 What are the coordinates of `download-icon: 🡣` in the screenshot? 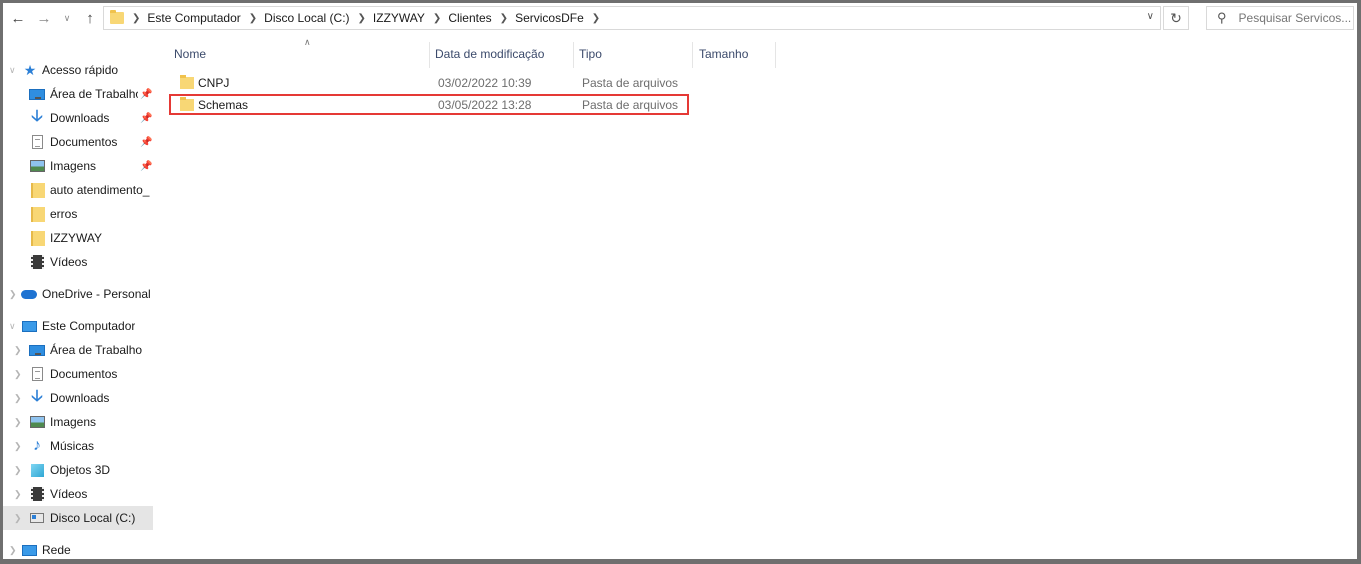 It's located at (37, 396).